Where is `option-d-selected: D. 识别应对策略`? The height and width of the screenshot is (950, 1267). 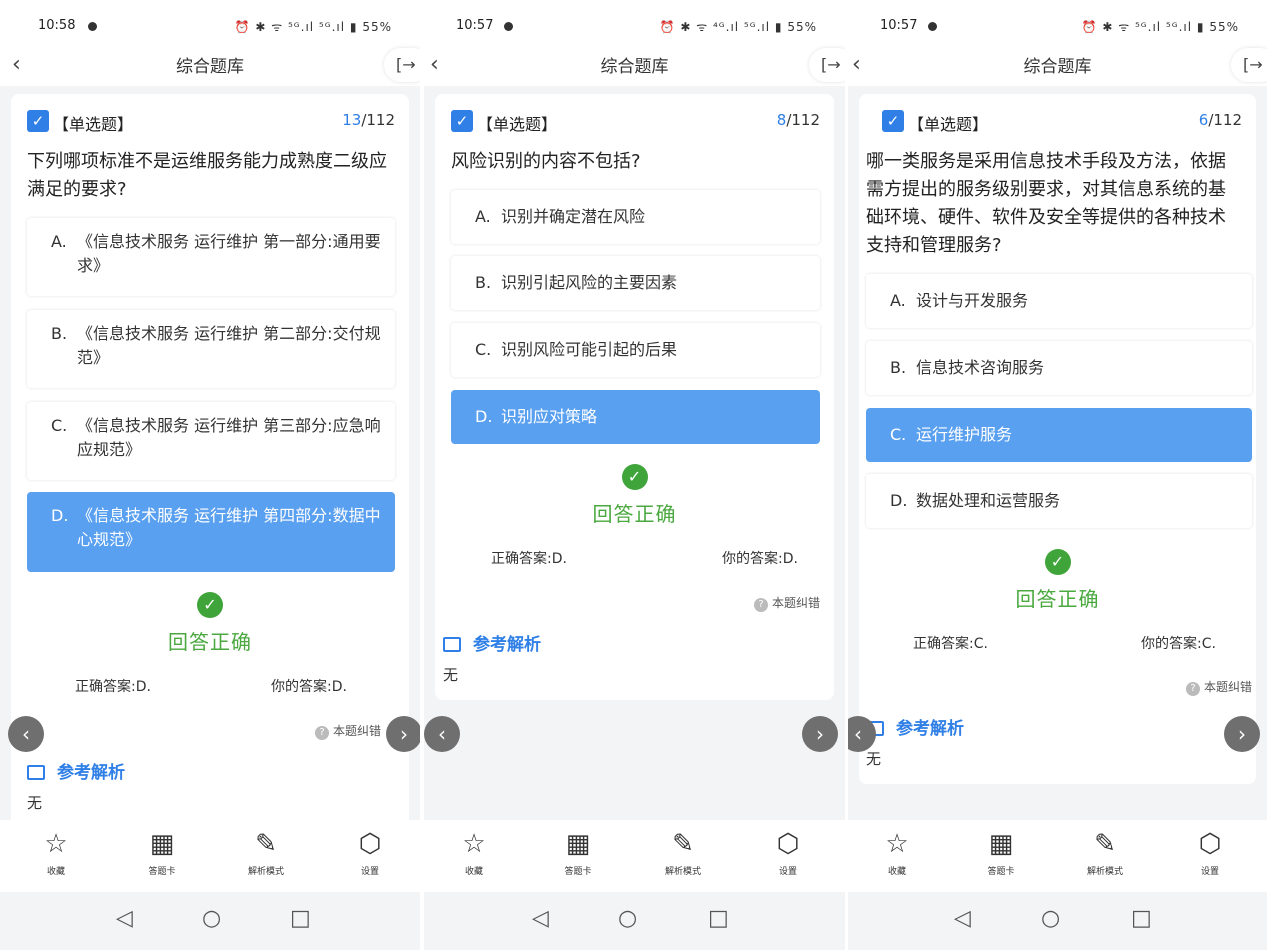
option-d-selected: D. 识别应对策略 is located at coordinates (635, 417).